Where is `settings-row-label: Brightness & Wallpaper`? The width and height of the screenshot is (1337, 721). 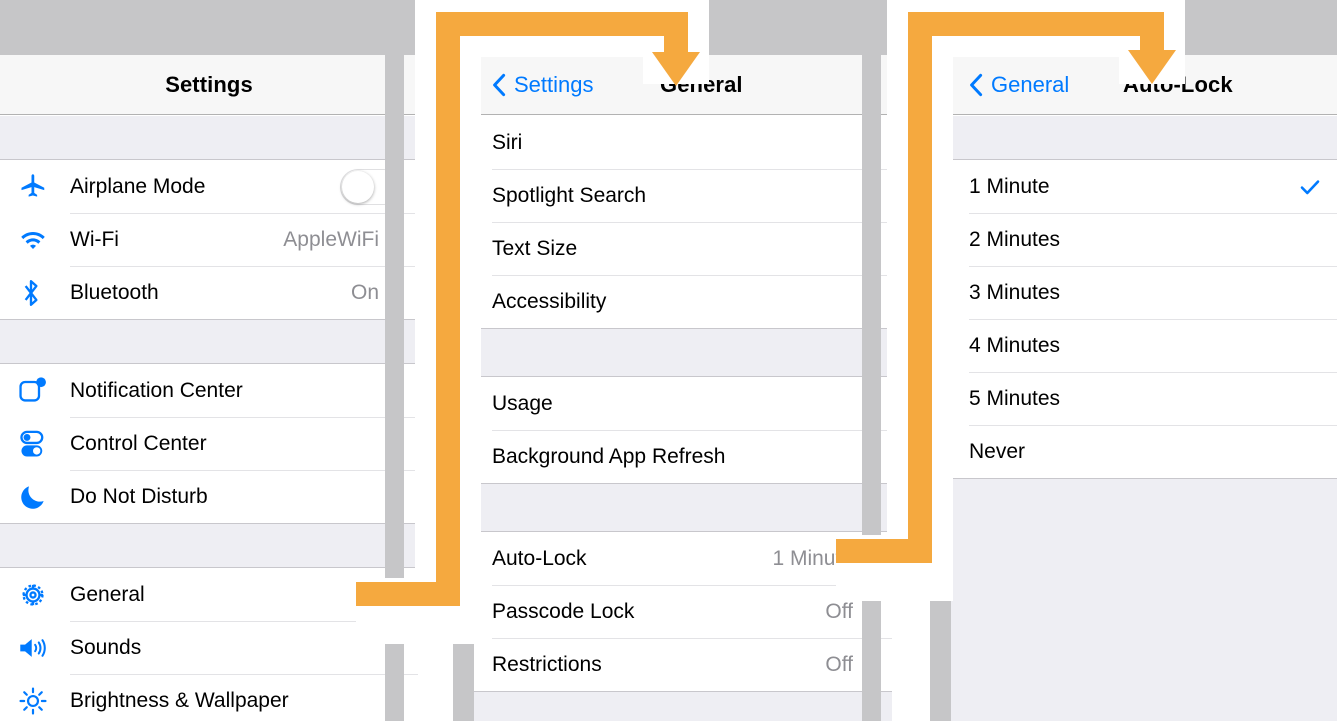
settings-row-label: Brightness & Wallpaper is located at coordinates (179, 700).